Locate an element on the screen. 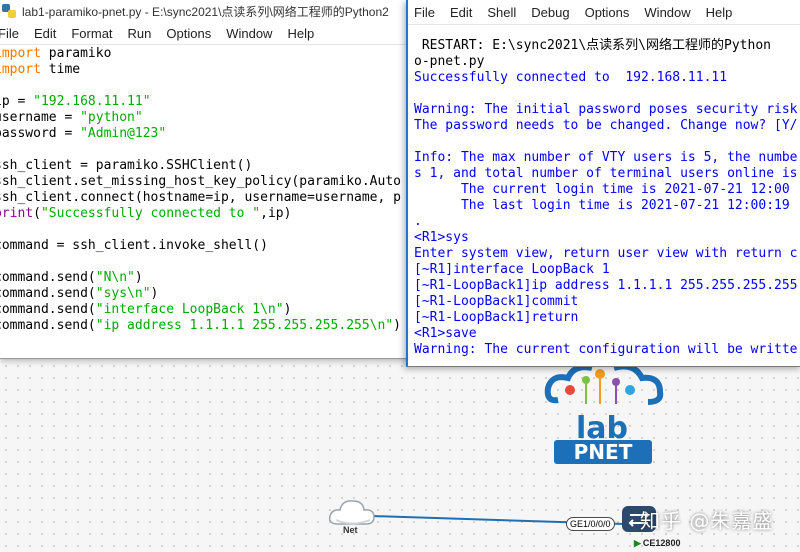 The height and width of the screenshot is (552, 800). editor-menu-window: Window is located at coordinates (253, 33).